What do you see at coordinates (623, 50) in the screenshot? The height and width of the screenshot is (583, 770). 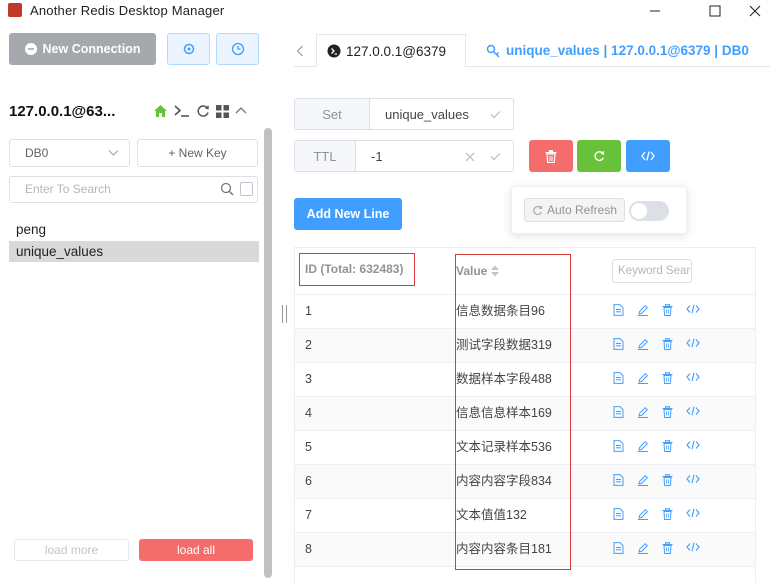 I see `tab-key-unique-values: unique_values | 127.0.0.1@6379 | DB0` at bounding box center [623, 50].